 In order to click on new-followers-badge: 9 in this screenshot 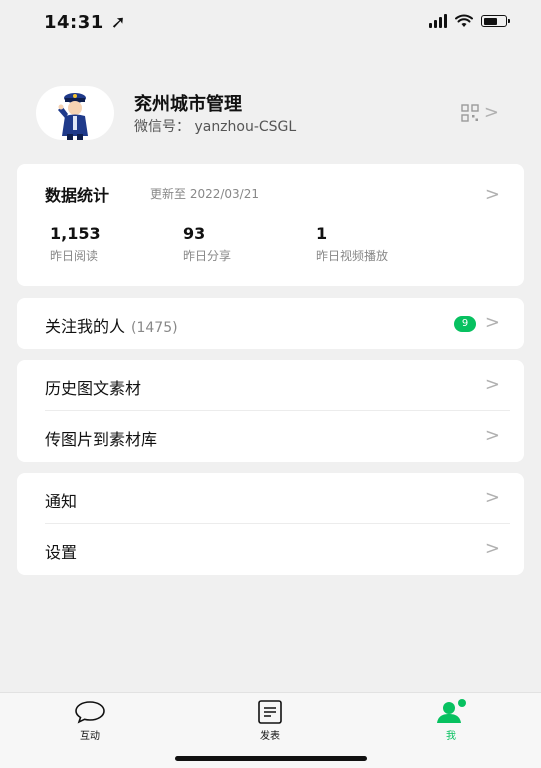, I will do `click(465, 324)`.